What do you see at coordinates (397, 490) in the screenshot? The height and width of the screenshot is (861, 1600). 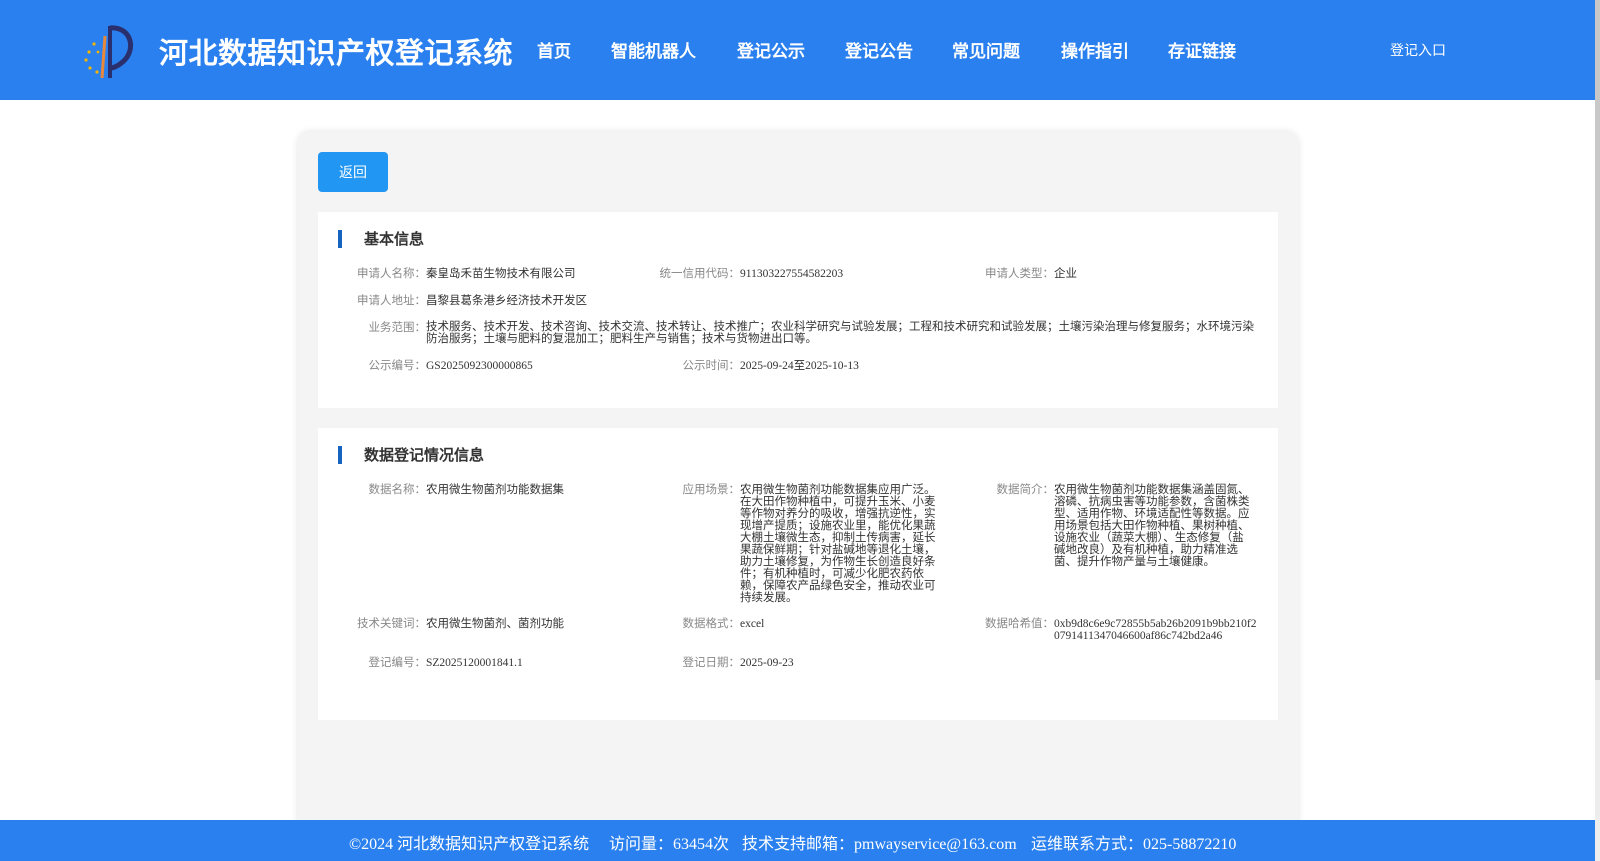 I see `field-label: 数据名称：` at bounding box center [397, 490].